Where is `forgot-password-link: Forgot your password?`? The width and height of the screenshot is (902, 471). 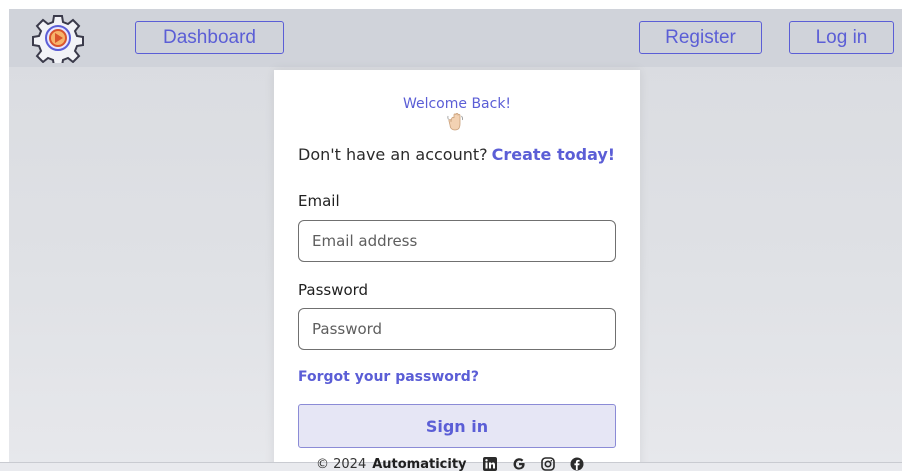 forgot-password-link: Forgot your password? is located at coordinates (388, 377).